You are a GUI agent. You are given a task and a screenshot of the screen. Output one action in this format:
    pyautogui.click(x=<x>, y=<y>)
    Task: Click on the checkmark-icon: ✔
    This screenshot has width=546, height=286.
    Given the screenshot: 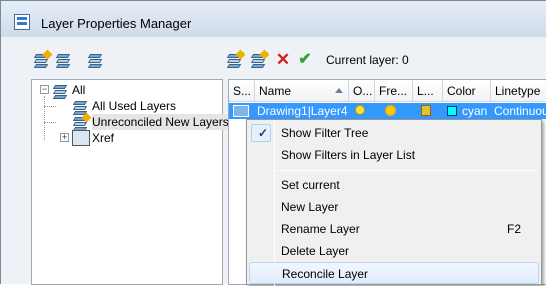 What is the action you would take?
    pyautogui.click(x=305, y=59)
    